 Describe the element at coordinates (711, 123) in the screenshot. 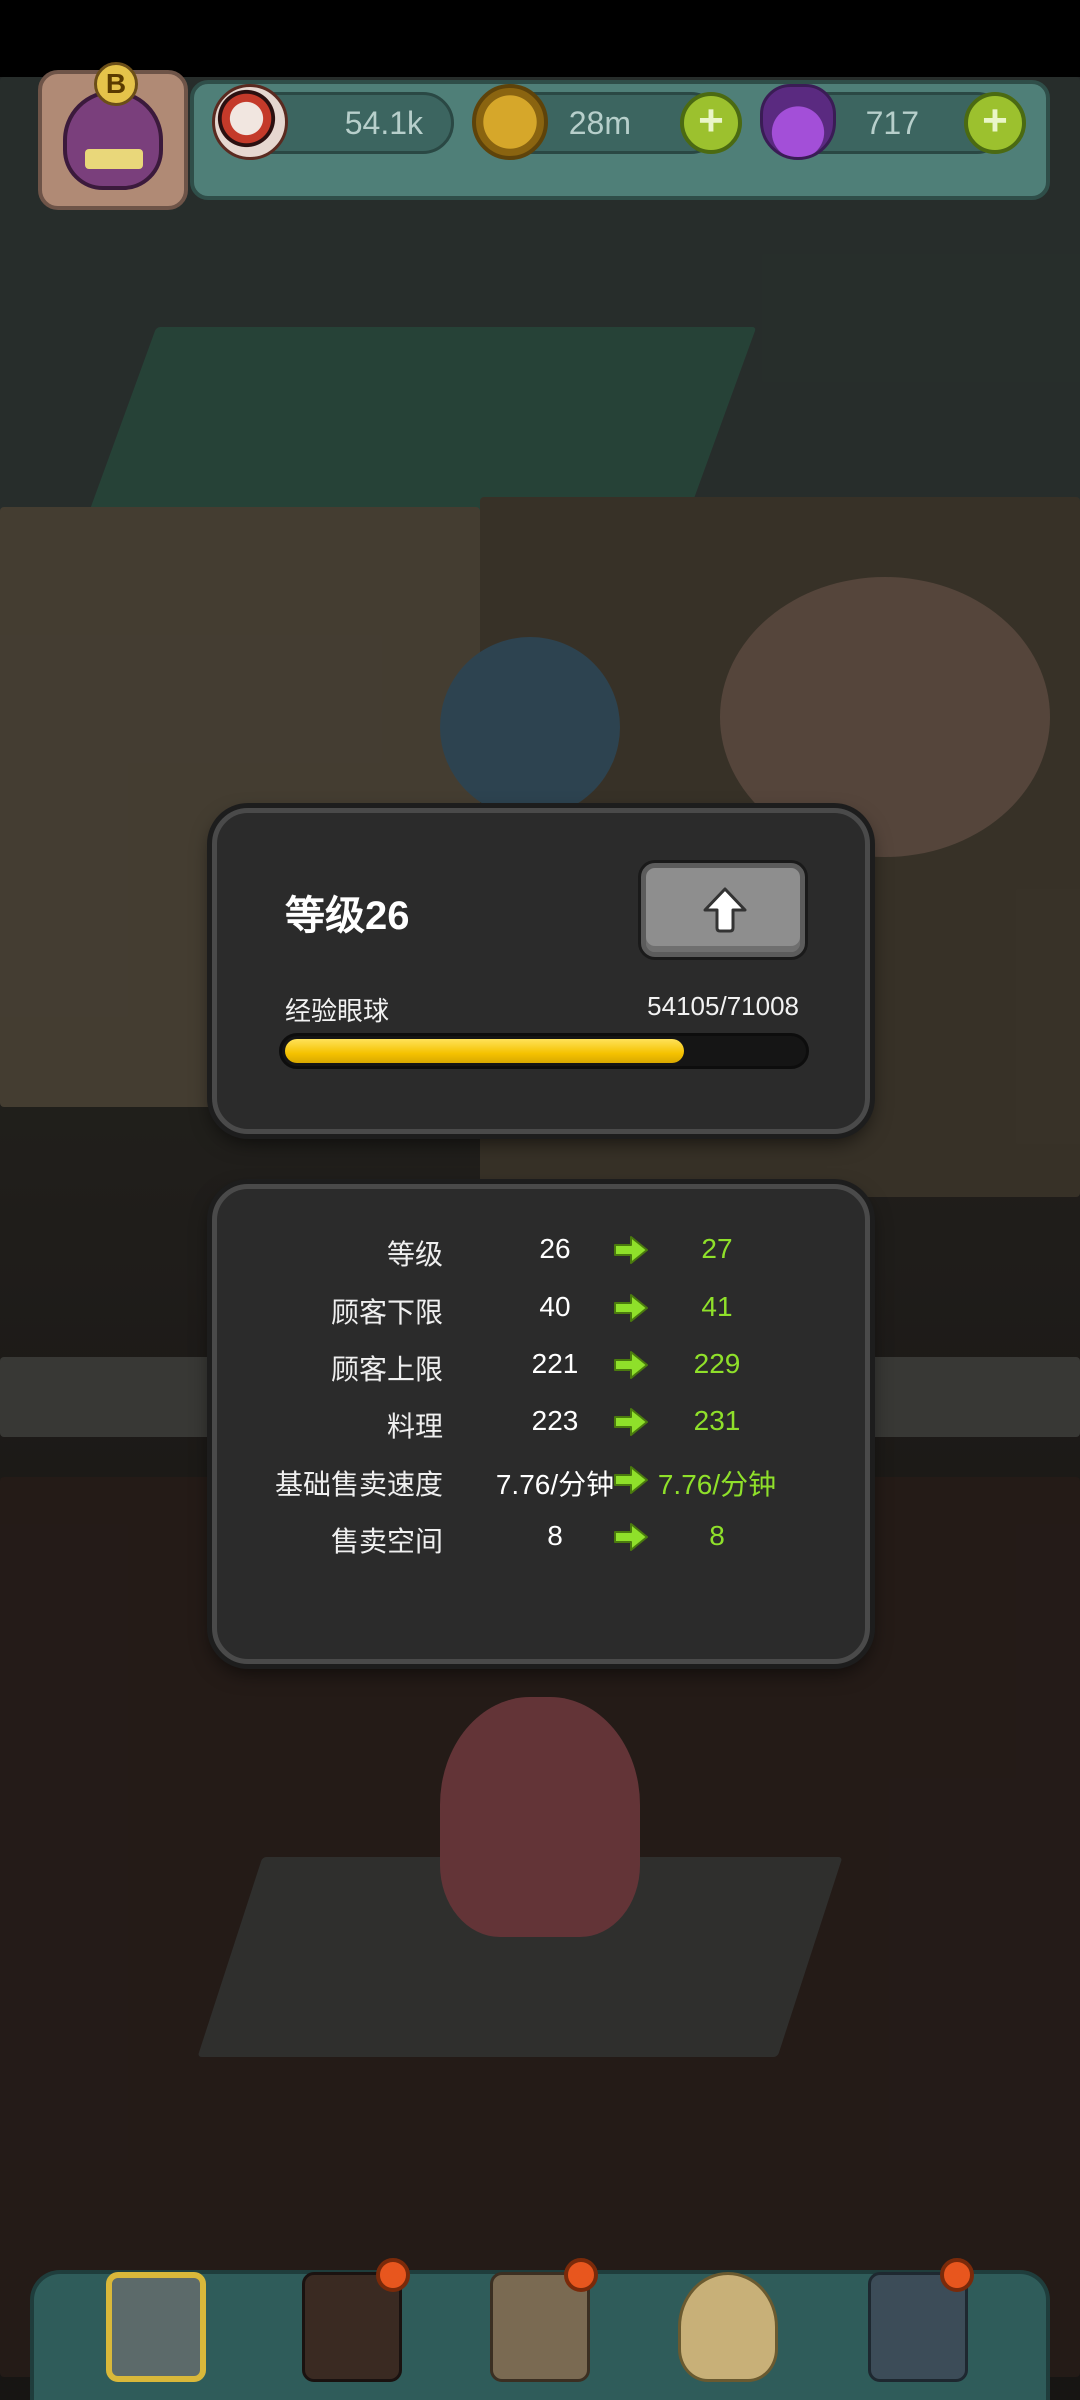

I see `add-coins-button: +` at that location.